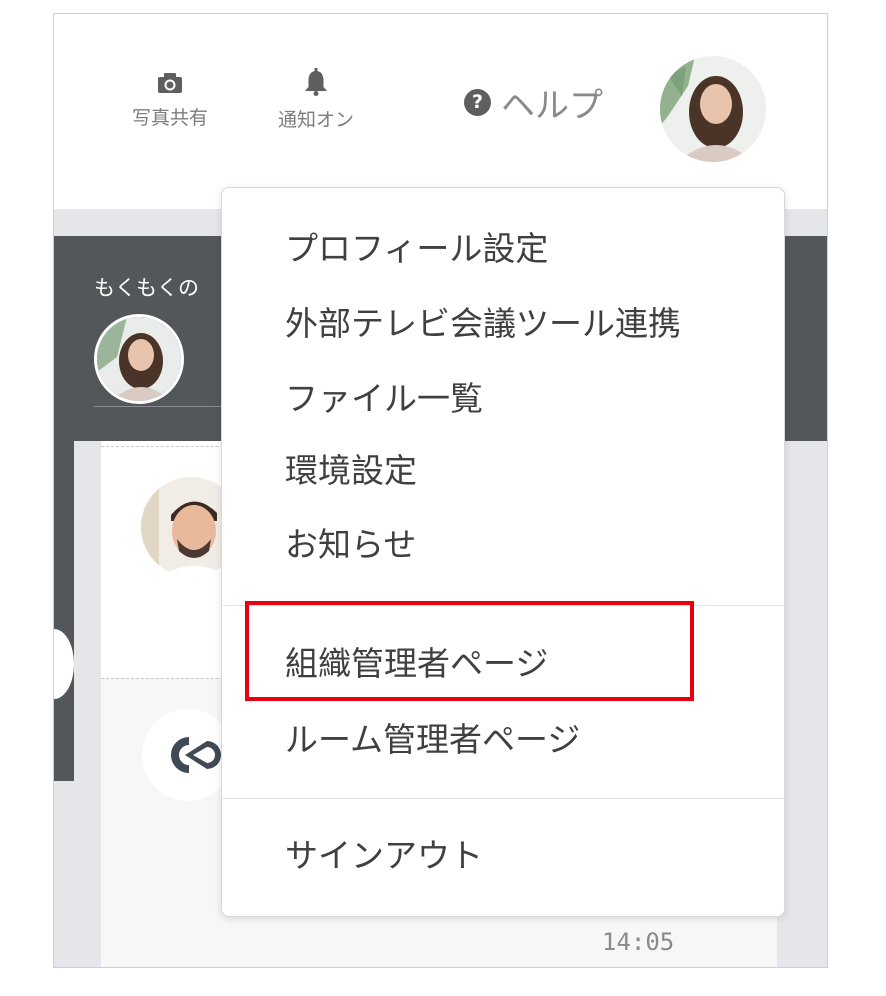 The image size is (886, 996). What do you see at coordinates (552, 105) in the screenshot?
I see `help-label: ヘルプ` at bounding box center [552, 105].